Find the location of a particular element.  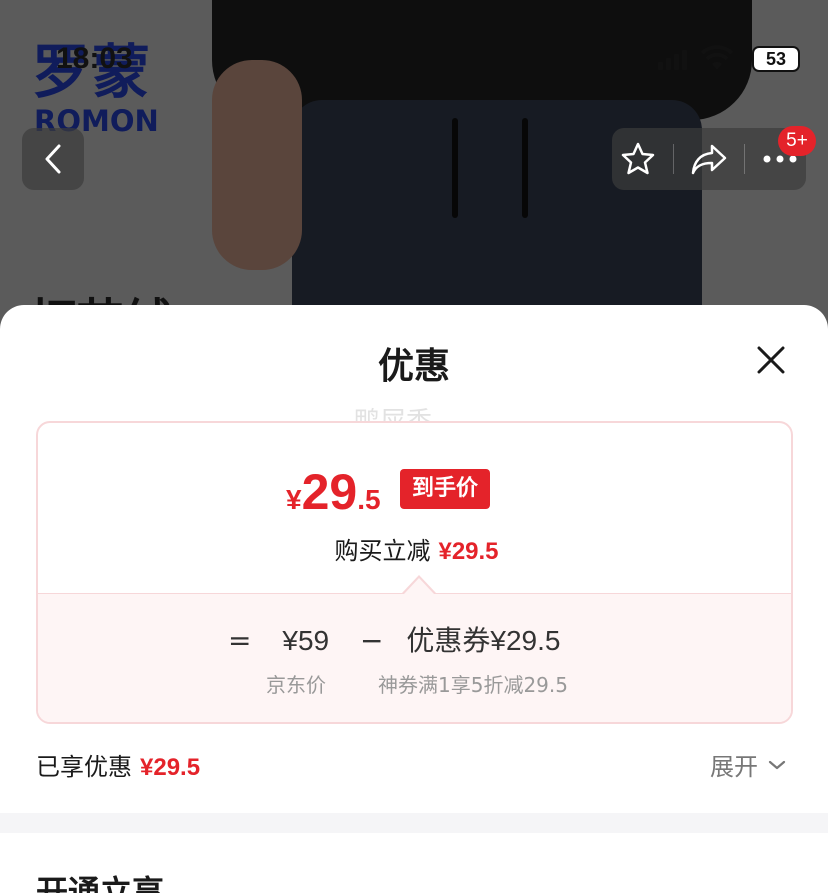

price-formula: = ¥59 − 优惠券¥29.5 is located at coordinates (394, 639).